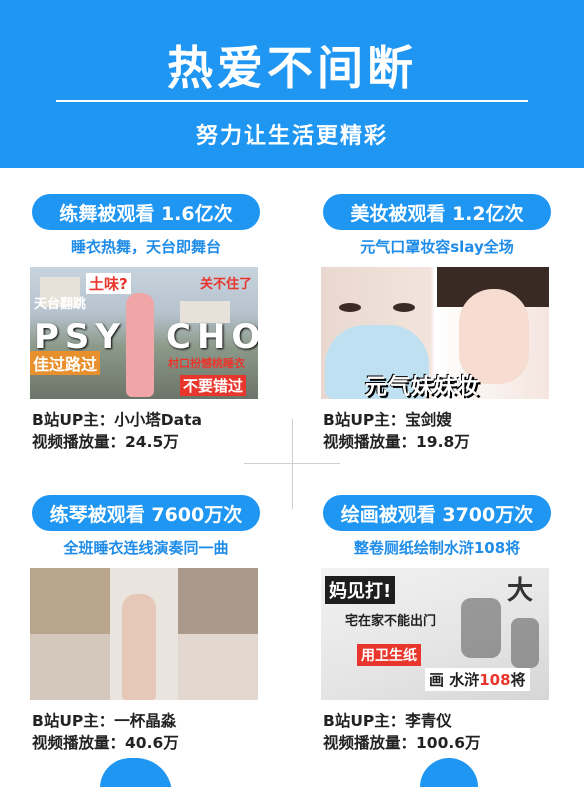  What do you see at coordinates (145, 247) in the screenshot?
I see `card-caption: 睡衣热舞，天台即舞台` at bounding box center [145, 247].